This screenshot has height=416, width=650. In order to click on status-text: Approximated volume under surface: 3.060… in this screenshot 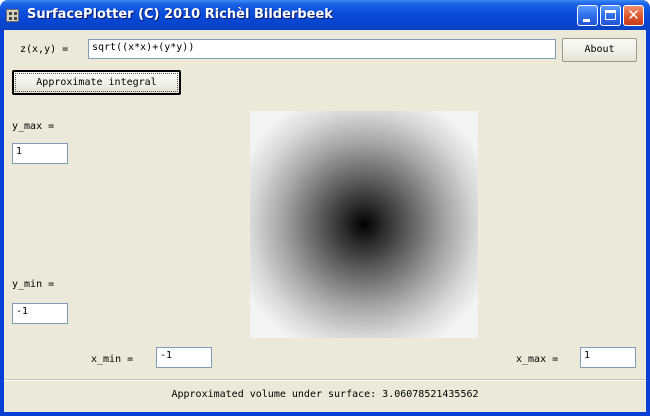, I will do `click(325, 394)`.